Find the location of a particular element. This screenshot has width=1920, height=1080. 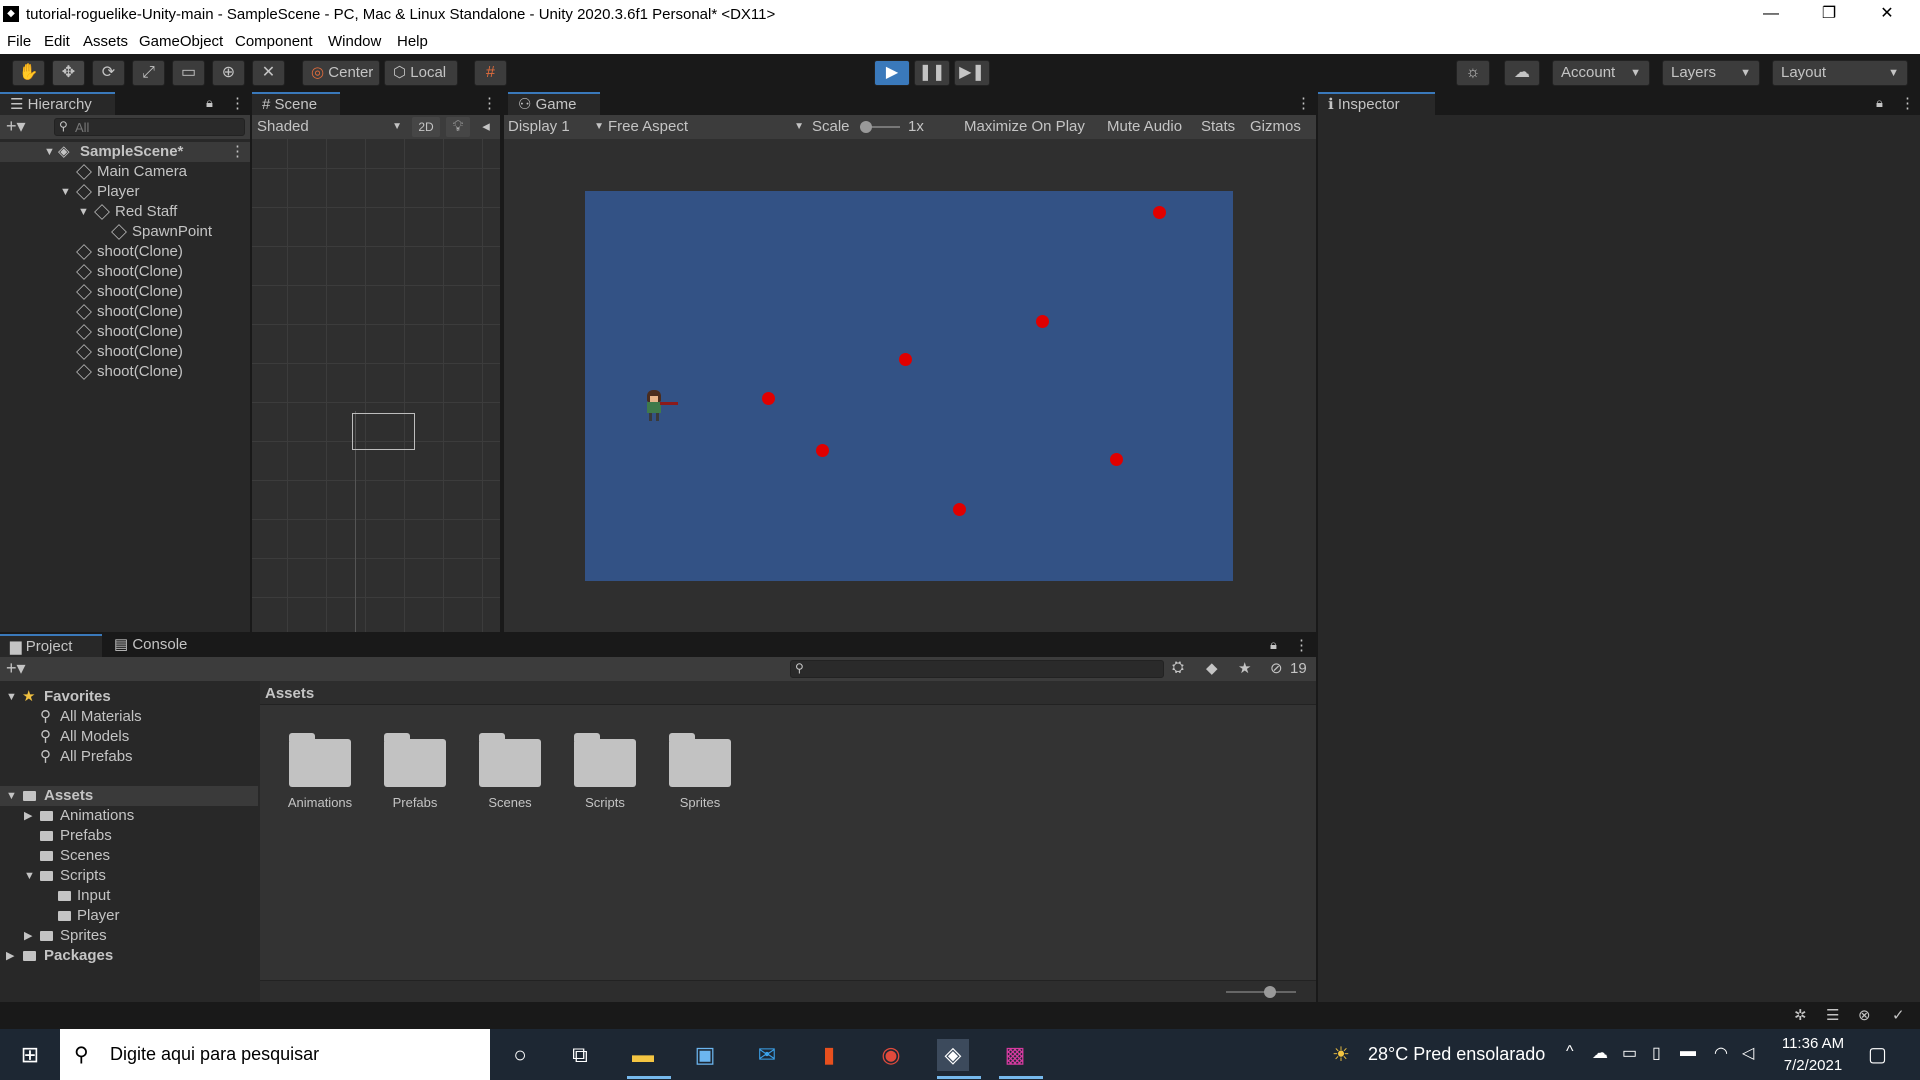

list-item: ⚲ All Prefabs is located at coordinates (125, 757).